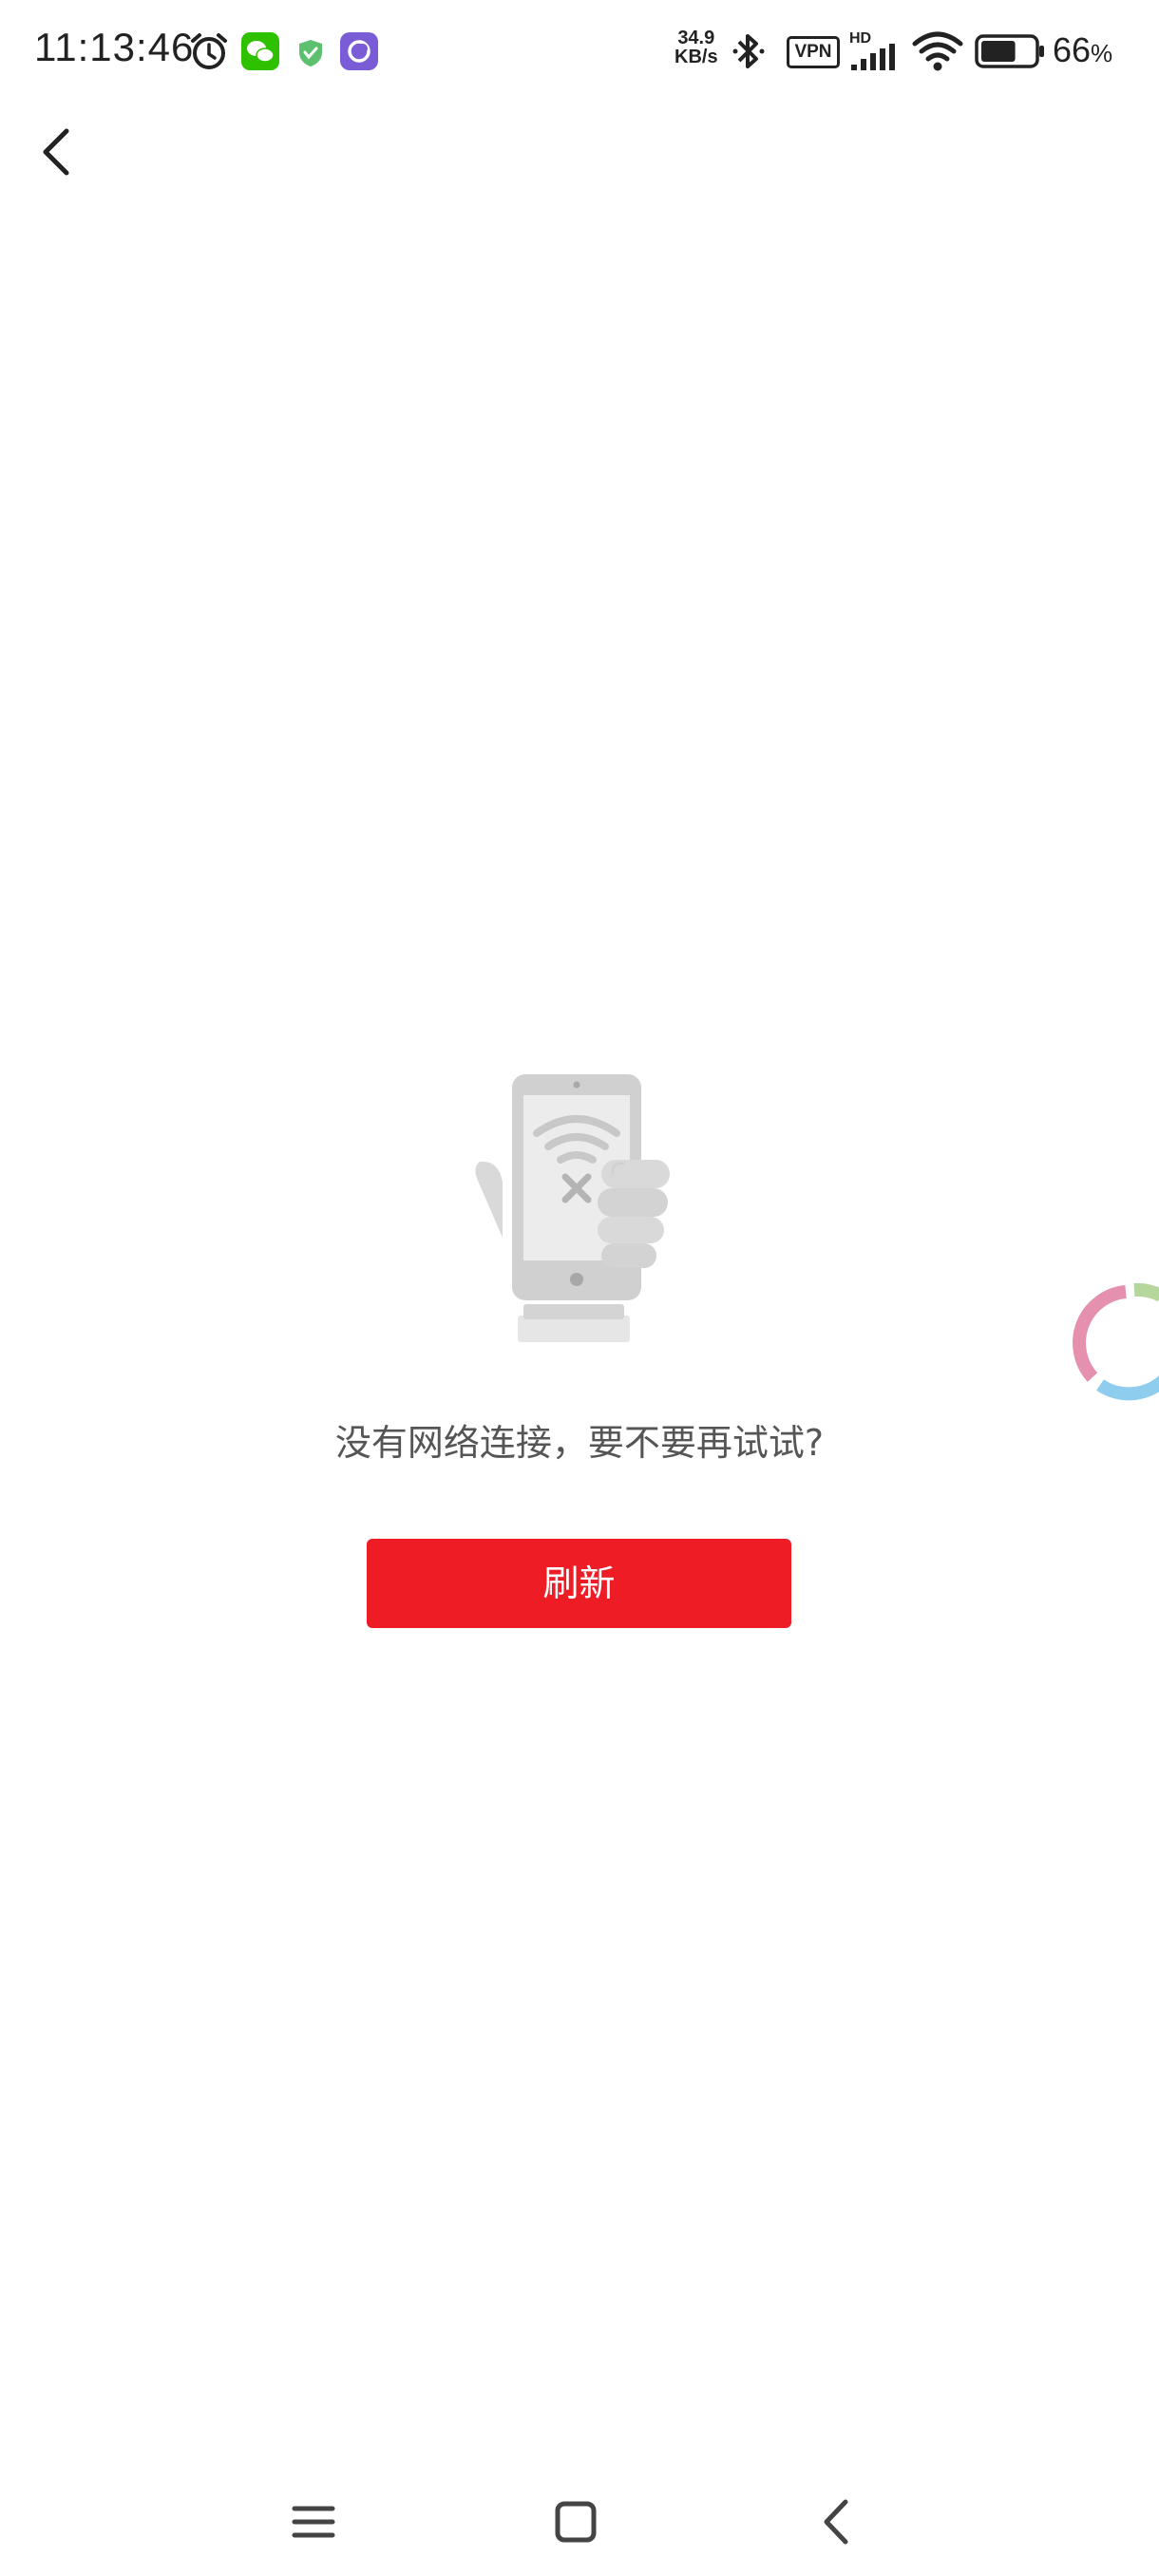 The height and width of the screenshot is (2576, 1159). I want to click on loading-spinner-icon, so click(1102, 1334).